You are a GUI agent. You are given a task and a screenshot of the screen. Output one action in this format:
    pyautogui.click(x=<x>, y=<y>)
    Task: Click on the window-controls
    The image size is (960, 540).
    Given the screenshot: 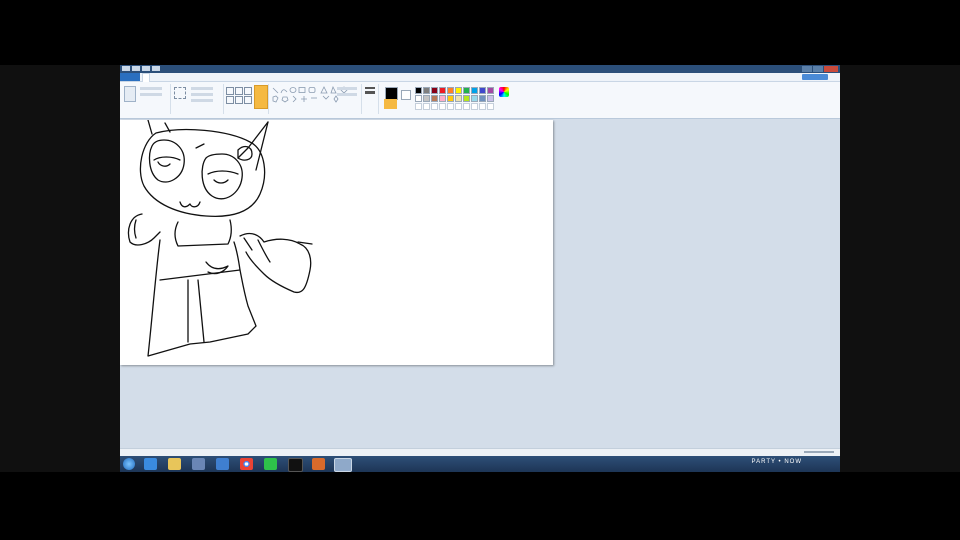 What is the action you would take?
    pyautogui.click(x=820, y=69)
    